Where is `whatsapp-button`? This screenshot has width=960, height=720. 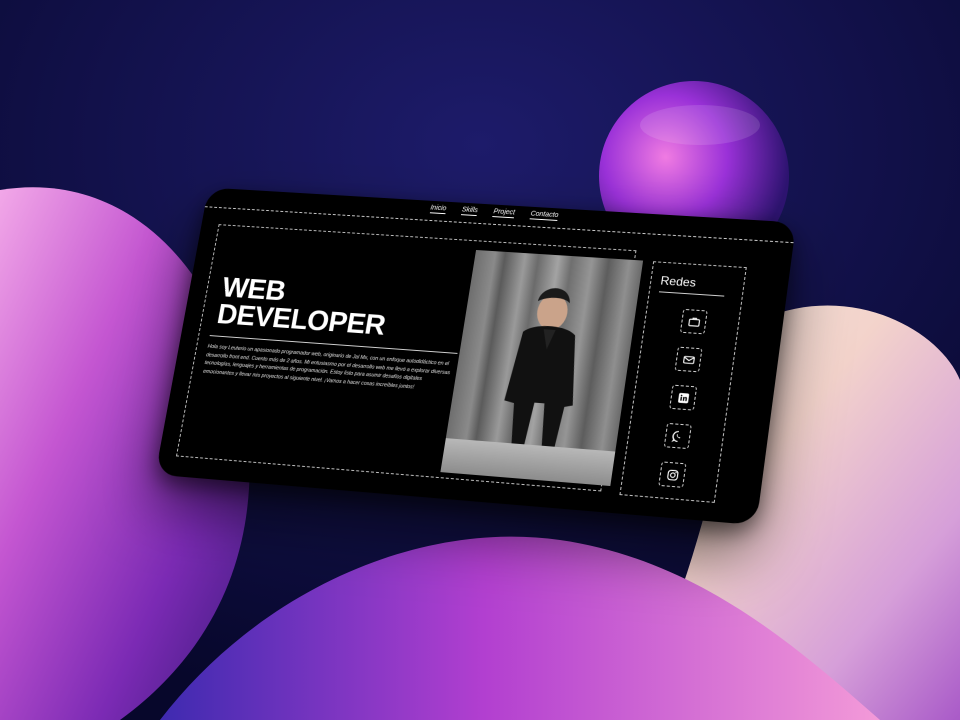 whatsapp-button is located at coordinates (677, 436).